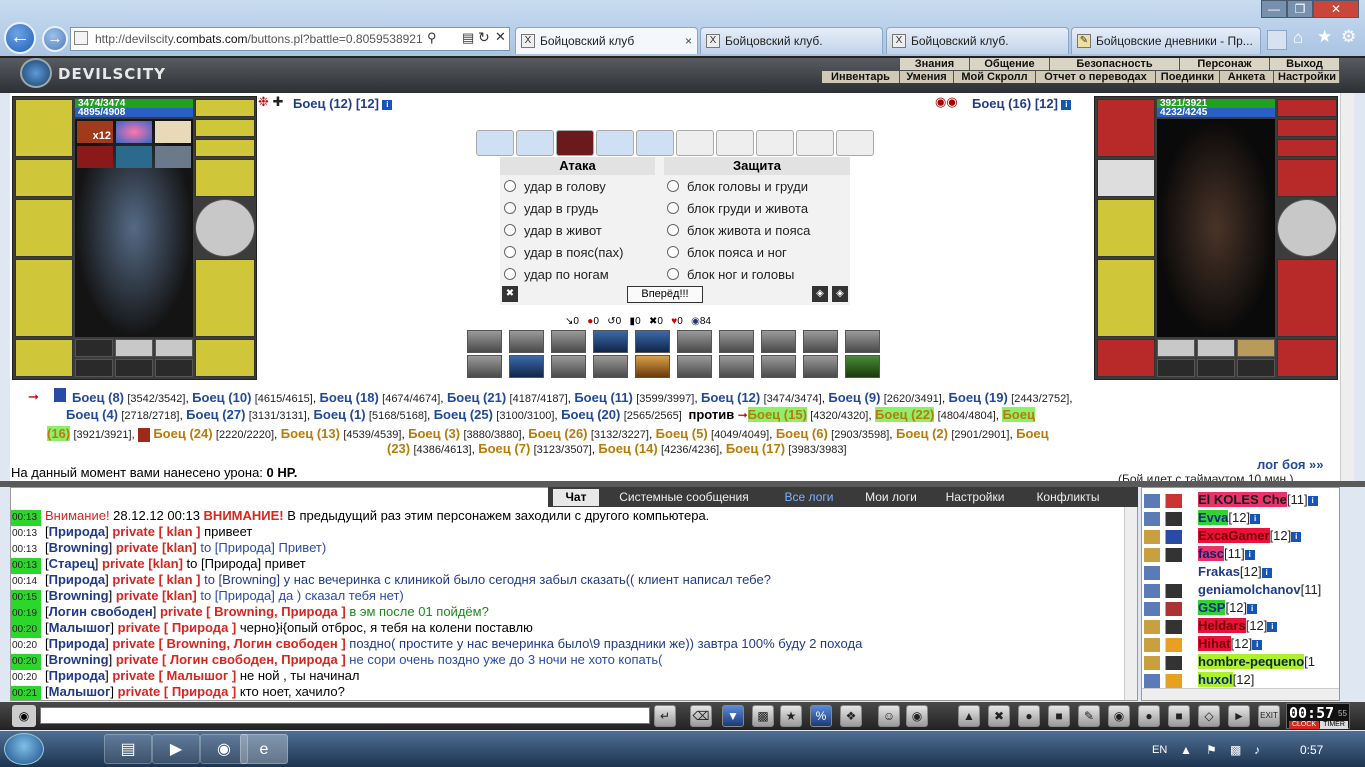 The image size is (1365, 767). Describe the element at coordinates (77, 643) in the screenshot. I see `nick: Природа` at that location.